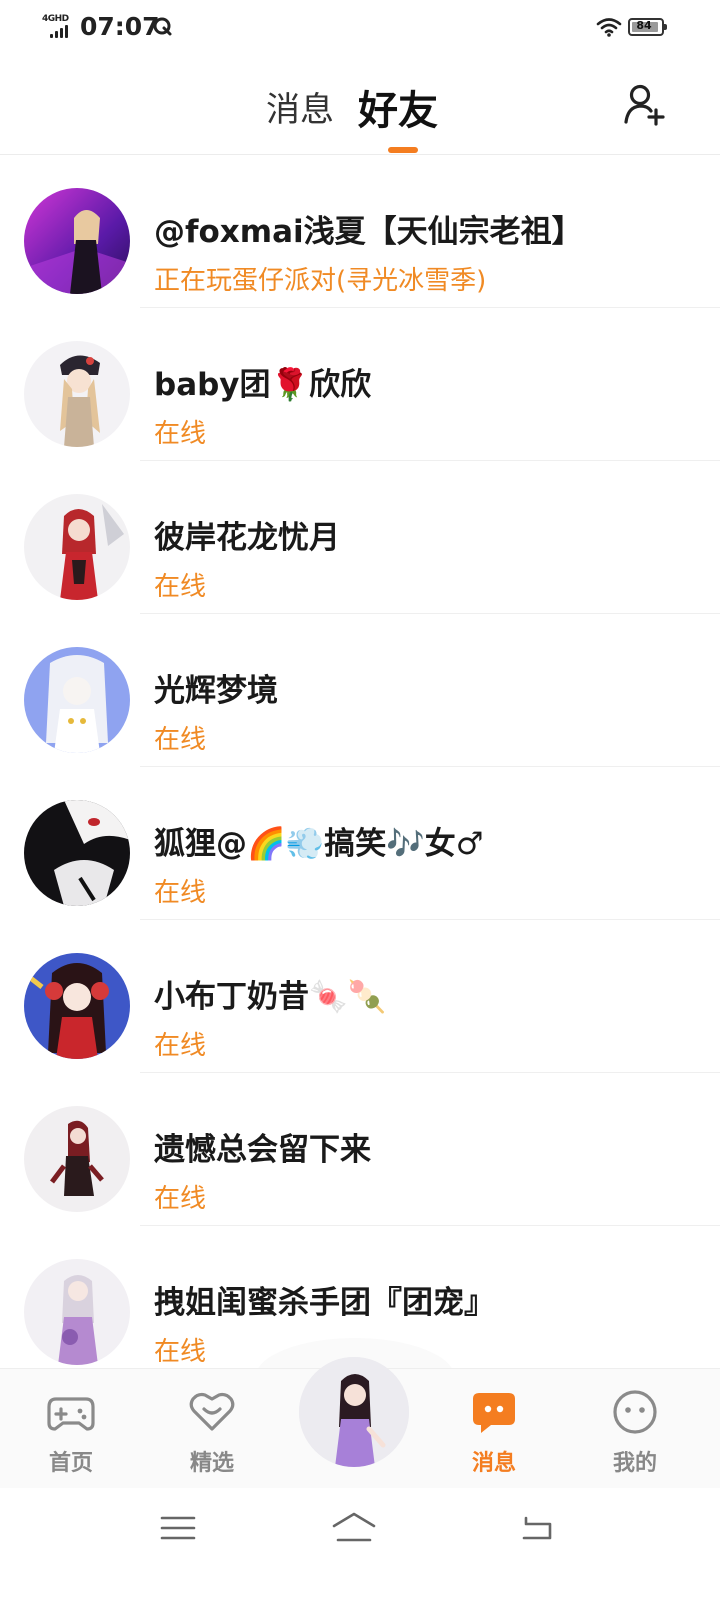 Image resolution: width=720 pixels, height=1600 pixels. Describe the element at coordinates (634, 1463) in the screenshot. I see `nav-mine-label: 我的` at that location.